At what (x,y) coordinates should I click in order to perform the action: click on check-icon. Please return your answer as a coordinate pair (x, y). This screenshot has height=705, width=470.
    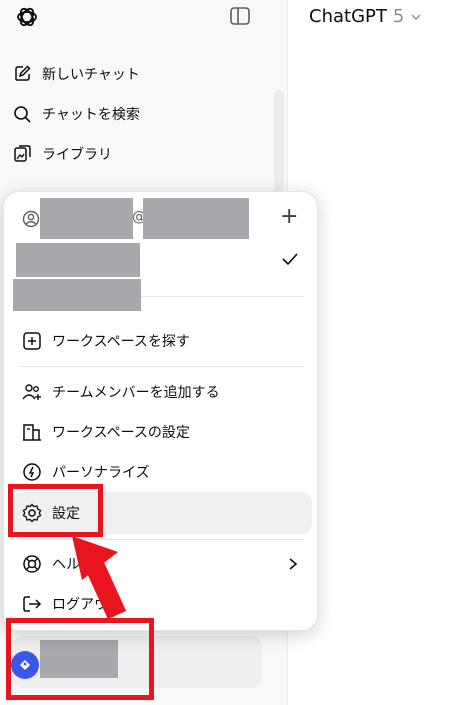
    Looking at the image, I should click on (290, 259).